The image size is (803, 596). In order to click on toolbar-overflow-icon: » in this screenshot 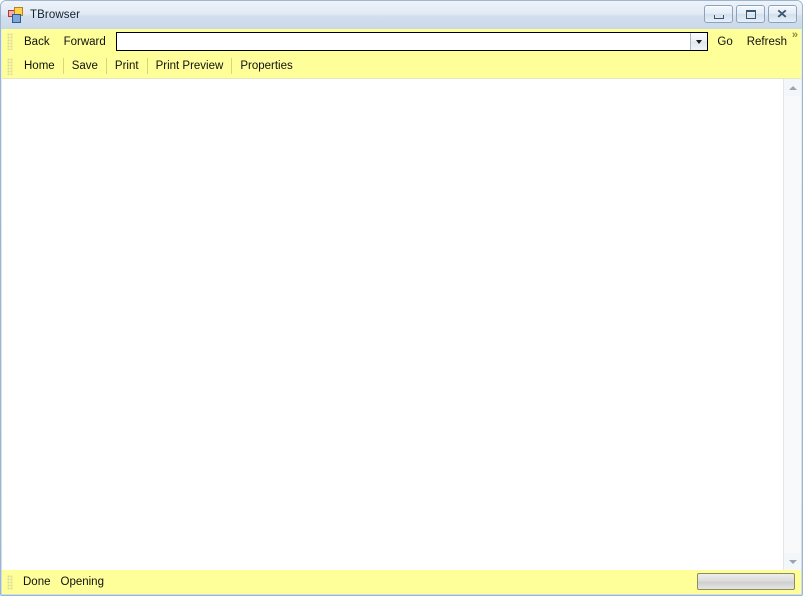, I will do `click(795, 35)`.